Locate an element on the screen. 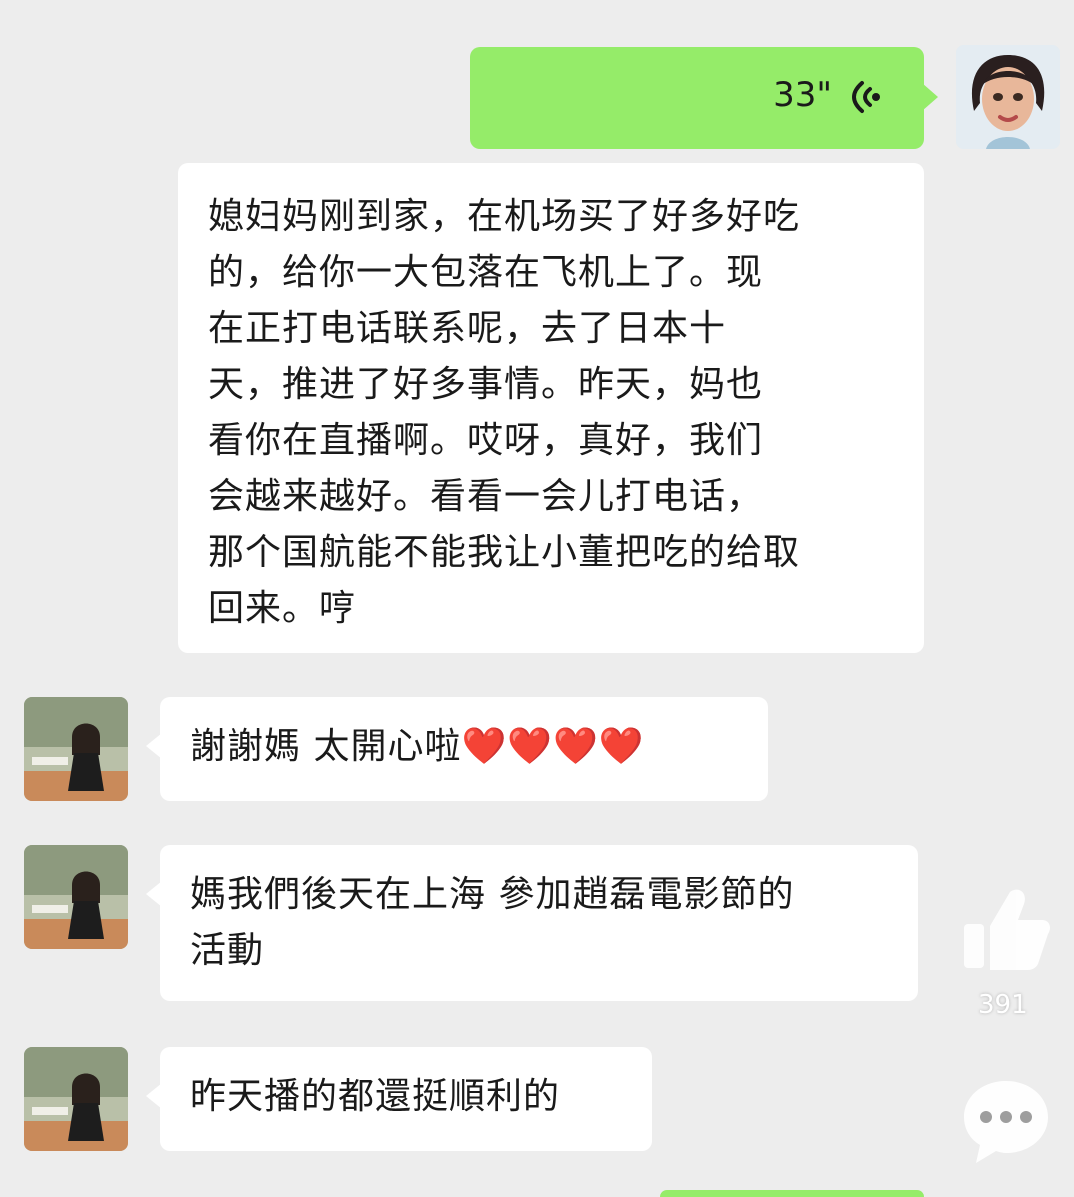  next-message-bubble-partial is located at coordinates (792, 1193).